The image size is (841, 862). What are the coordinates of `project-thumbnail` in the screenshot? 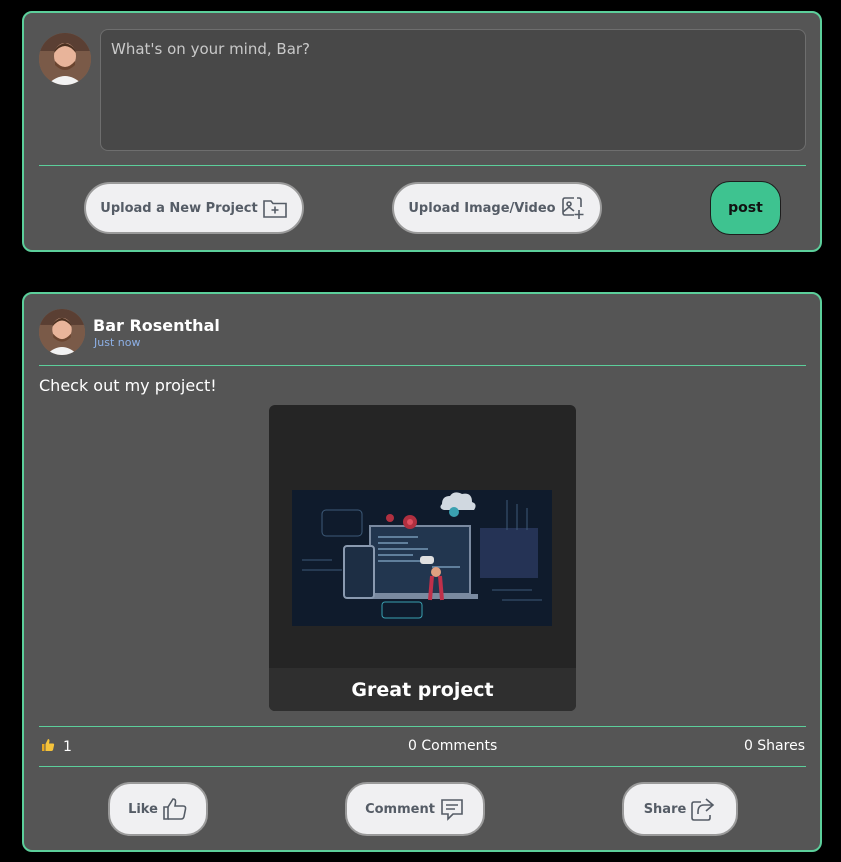 It's located at (422, 558).